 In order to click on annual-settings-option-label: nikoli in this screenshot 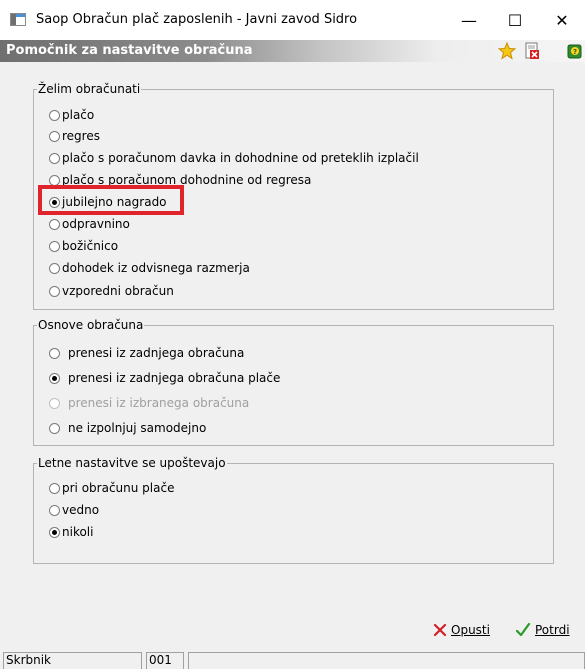, I will do `click(78, 532)`.